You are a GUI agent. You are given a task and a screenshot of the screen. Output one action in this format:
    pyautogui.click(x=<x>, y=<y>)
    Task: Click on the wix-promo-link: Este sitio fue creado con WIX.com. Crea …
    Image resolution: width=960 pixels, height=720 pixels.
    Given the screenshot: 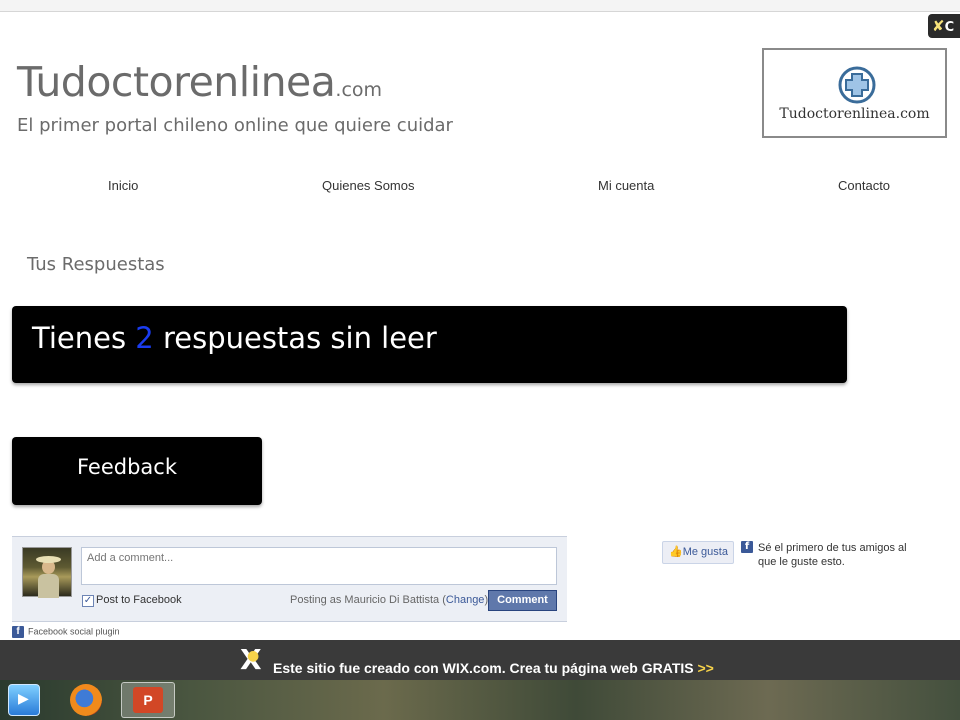 What is the action you would take?
    pyautogui.click(x=493, y=668)
    